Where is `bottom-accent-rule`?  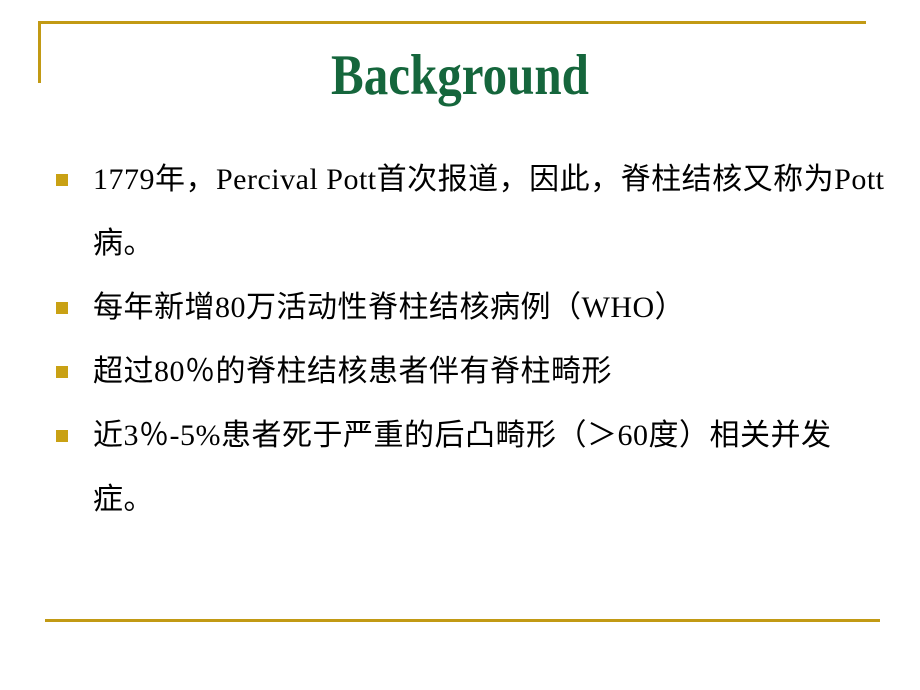 bottom-accent-rule is located at coordinates (462, 620).